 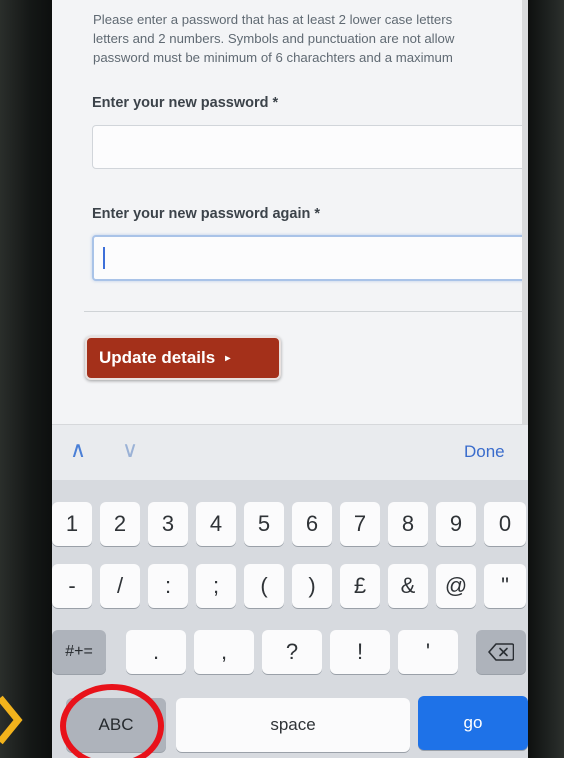 I want to click on key-3: 3, so click(x=168, y=524).